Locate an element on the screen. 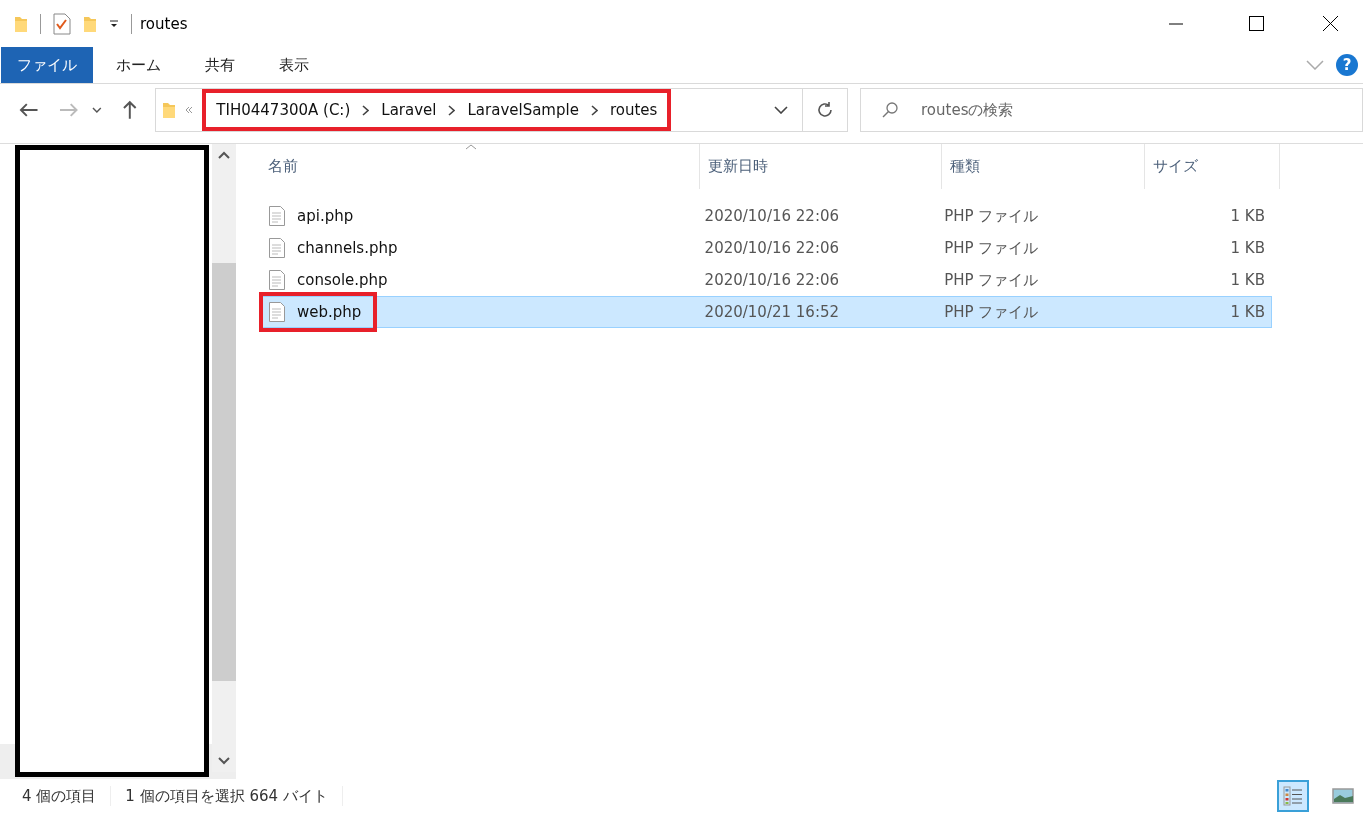 The image size is (1363, 813). landscape-picture-icon is located at coordinates (1343, 796).